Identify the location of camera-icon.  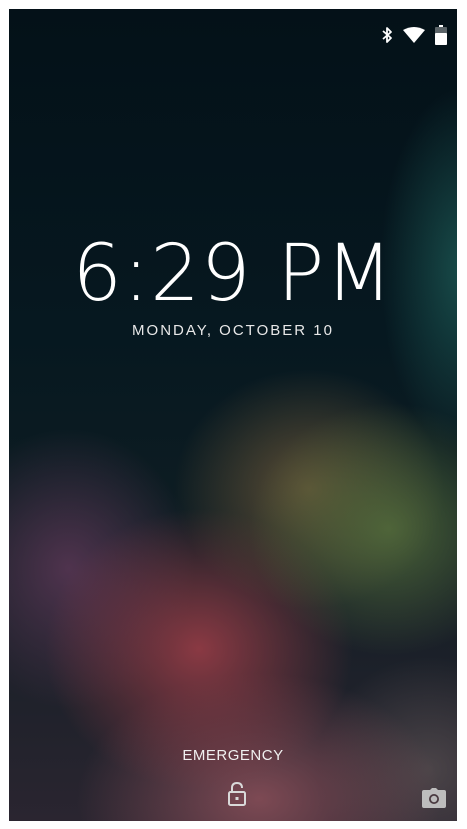
(434, 798).